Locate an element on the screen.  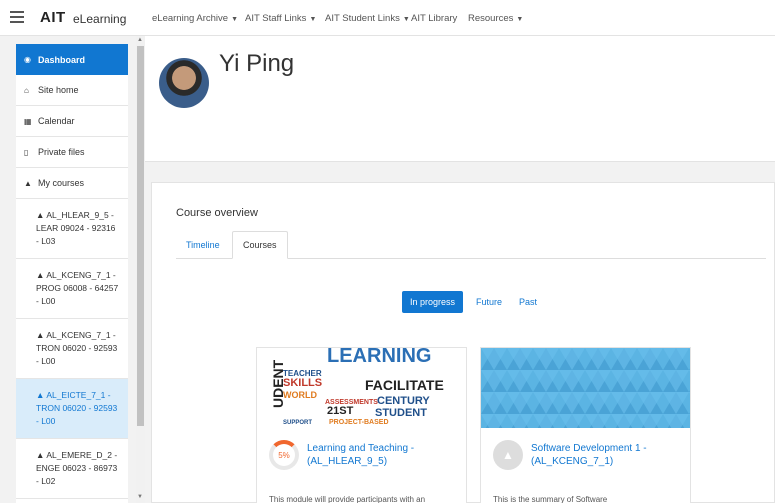
word-cloud-word: LEARNING is located at coordinates (379, 357).